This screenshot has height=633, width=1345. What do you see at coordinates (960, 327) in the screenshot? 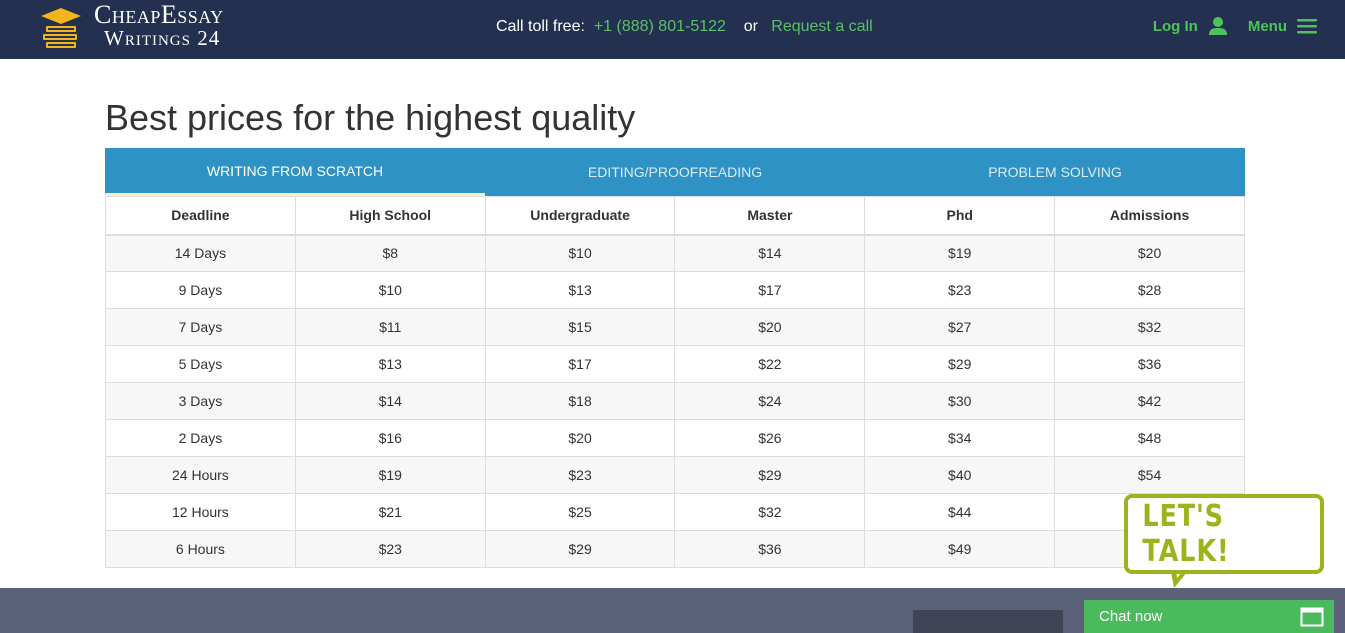
I see `price-cell: $27` at bounding box center [960, 327].